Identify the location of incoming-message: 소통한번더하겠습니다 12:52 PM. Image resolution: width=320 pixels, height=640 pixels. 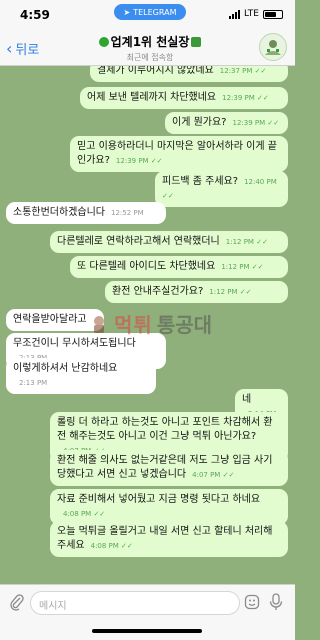
(86, 213).